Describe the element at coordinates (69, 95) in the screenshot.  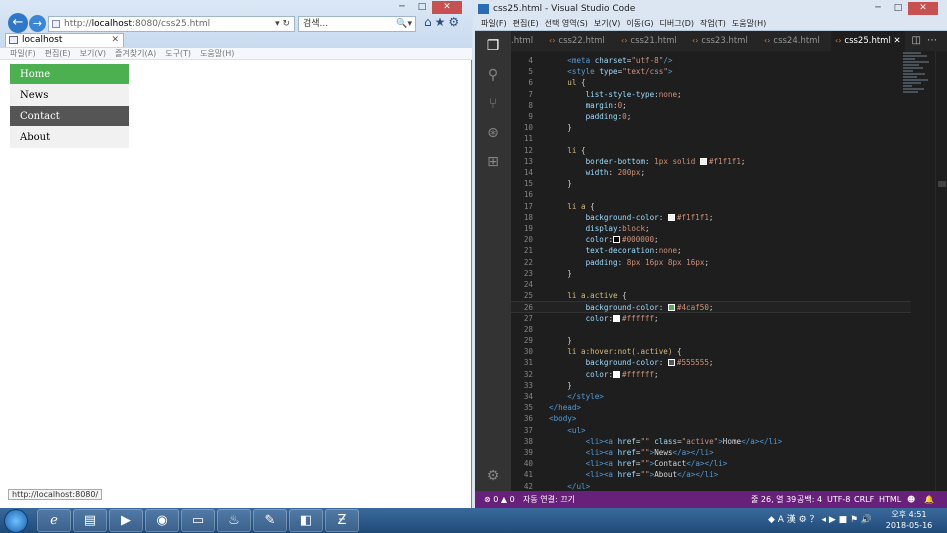
I see `nav-link-news: News` at that location.